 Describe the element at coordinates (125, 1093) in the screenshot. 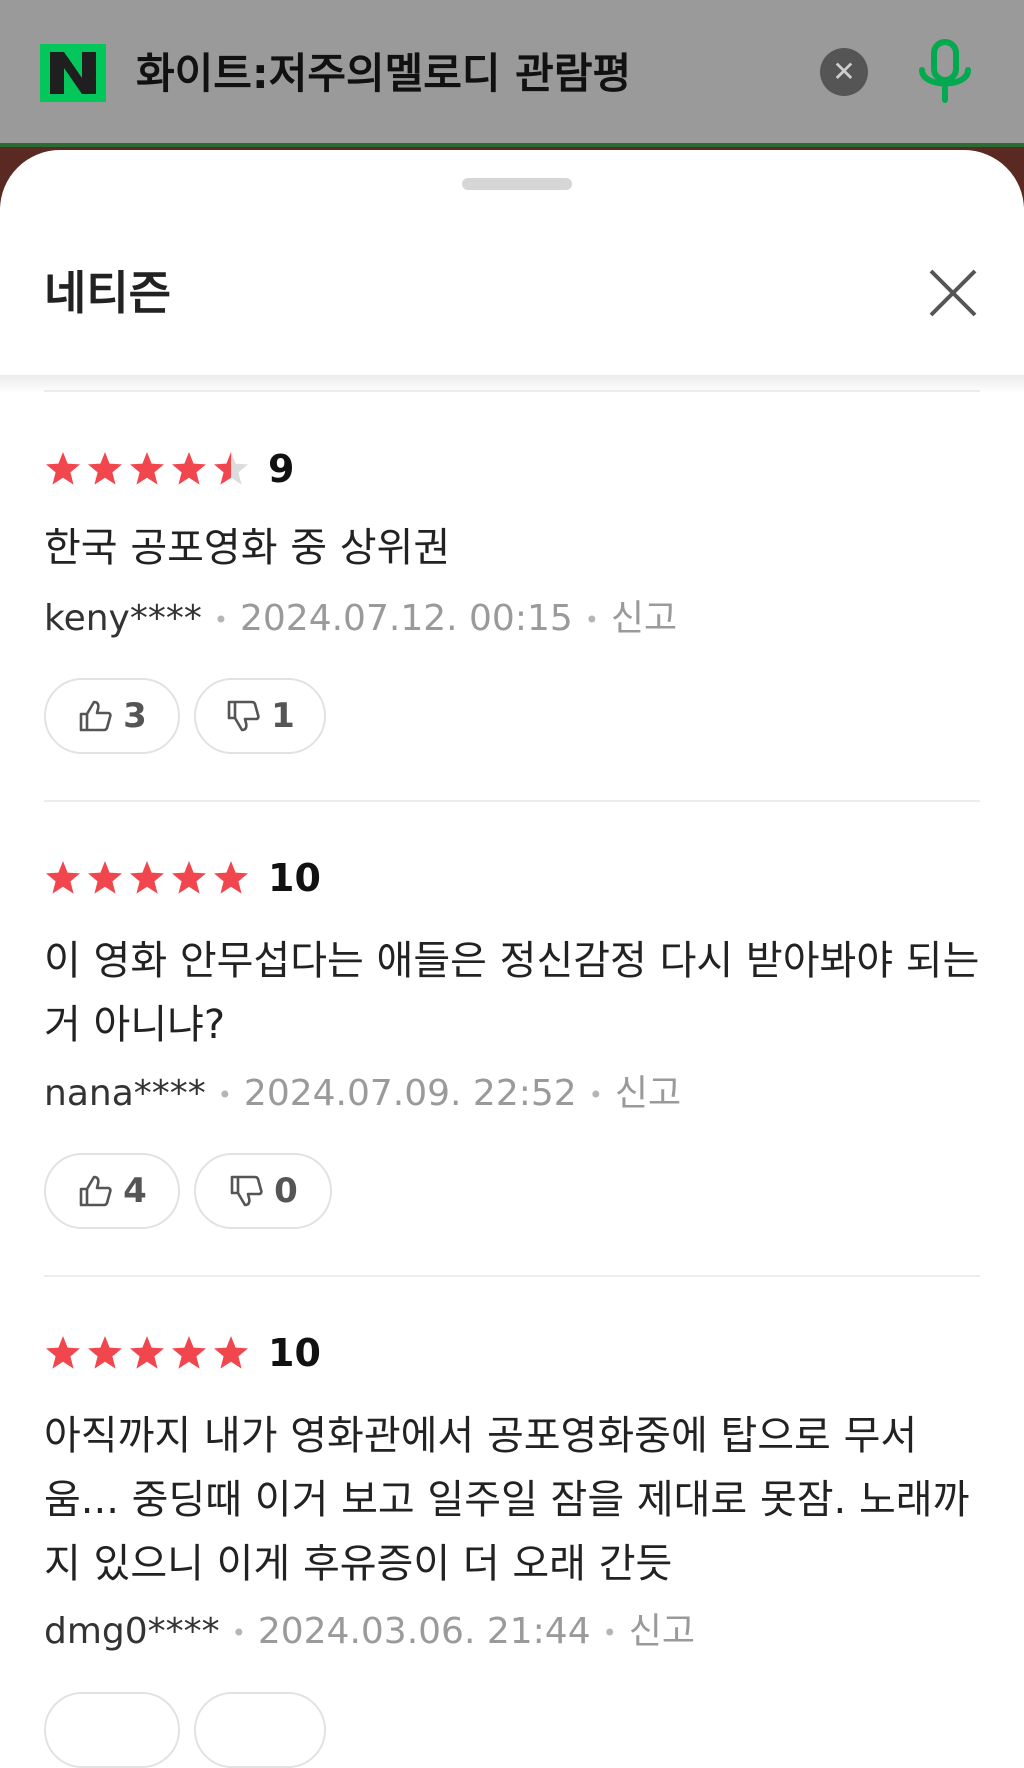

I see `review-author: nana****` at that location.